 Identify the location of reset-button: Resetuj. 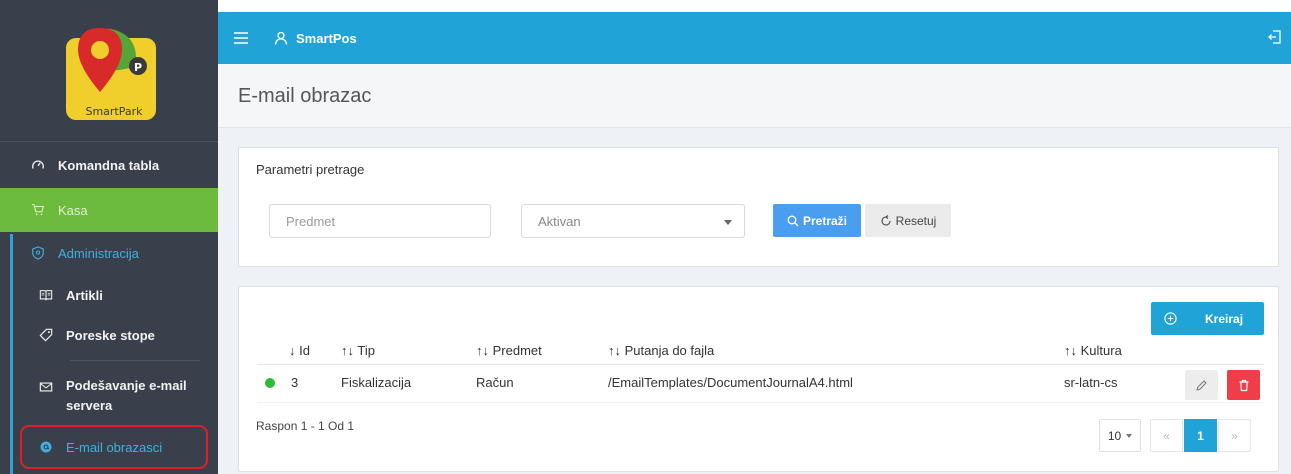
(908, 220).